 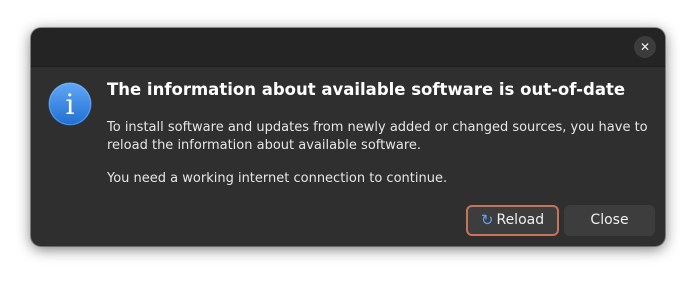 What do you see at coordinates (348, 47) in the screenshot?
I see `dialog-titlebar: ✕` at bounding box center [348, 47].